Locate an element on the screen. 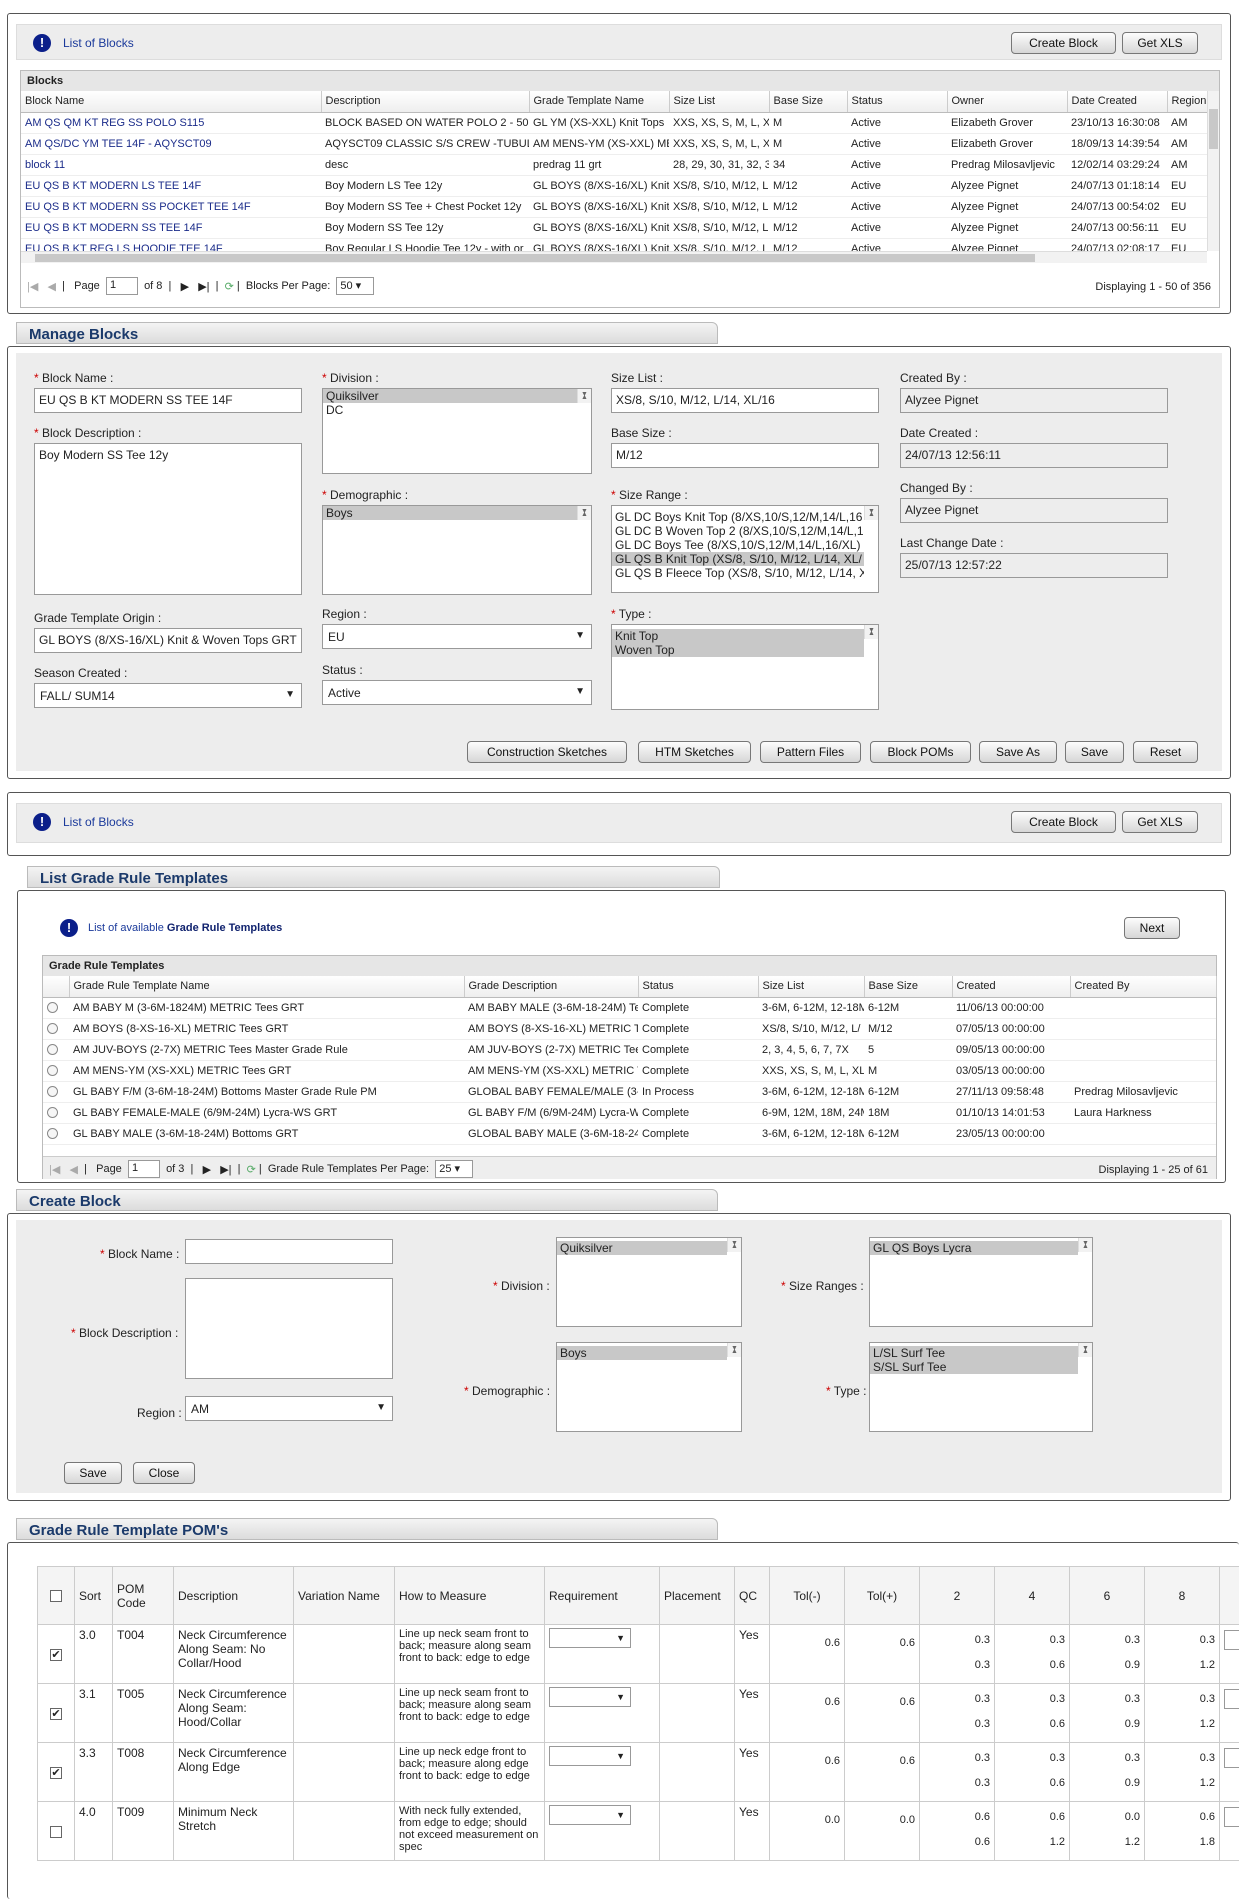  unchecked-checkbox is located at coordinates (56, 1831).